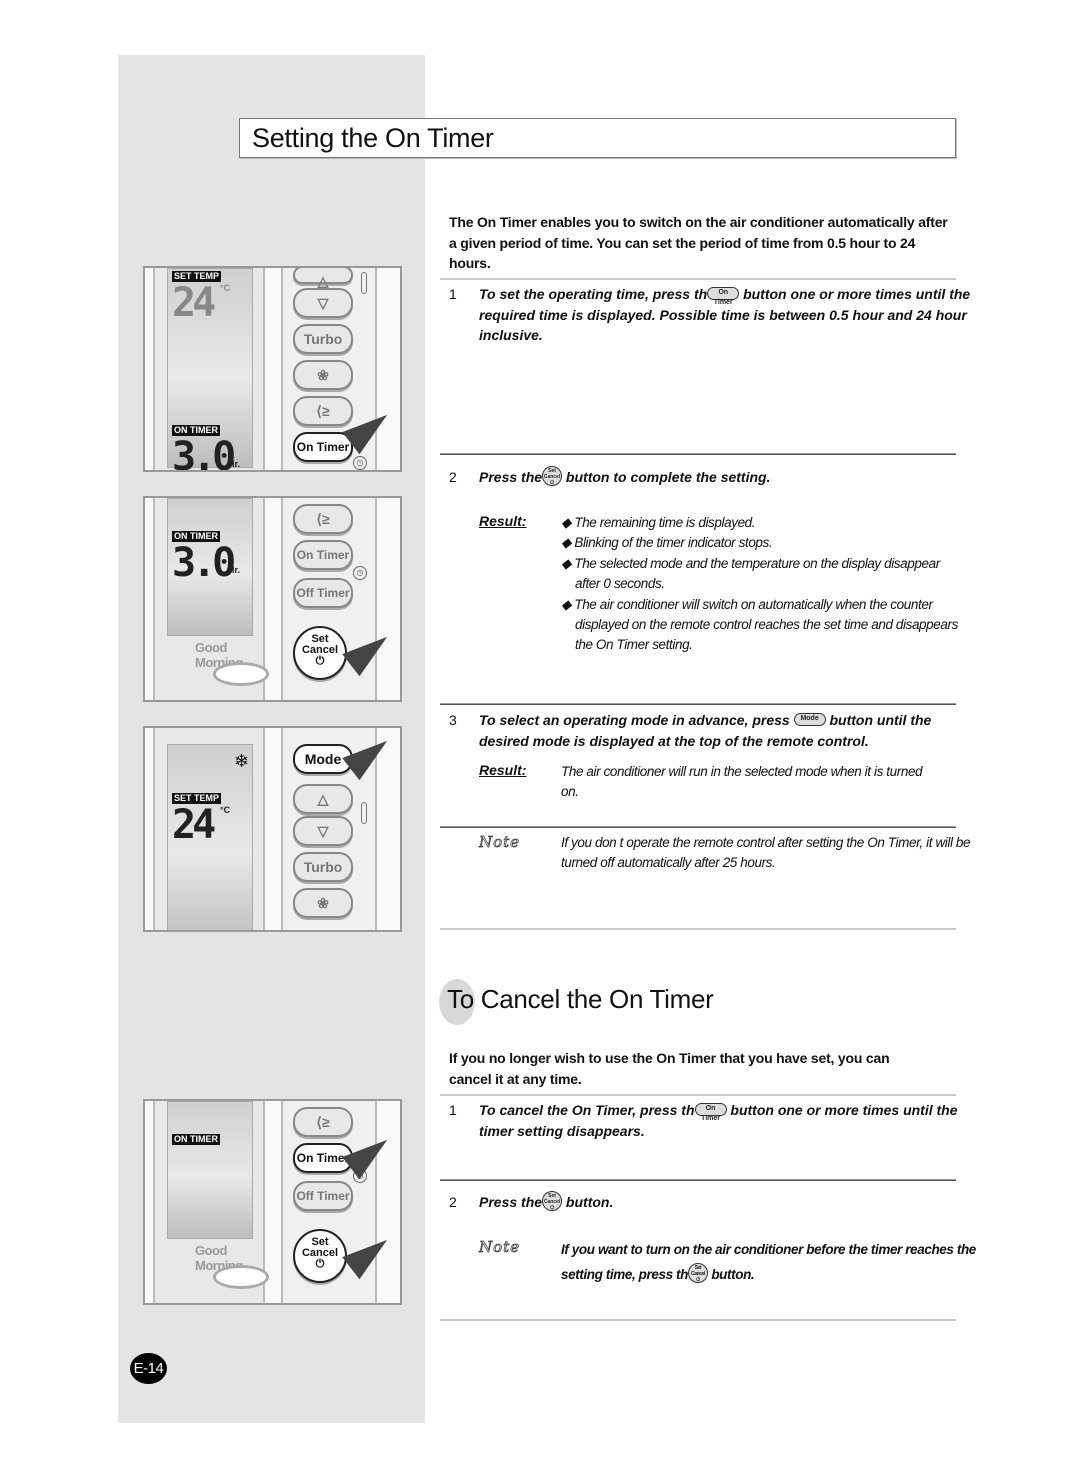 Image resolution: width=1080 pixels, height=1476 pixels. Describe the element at coordinates (667, 543) in the screenshot. I see `result-item: ◆ Blinking of the timer indicator stops.` at that location.